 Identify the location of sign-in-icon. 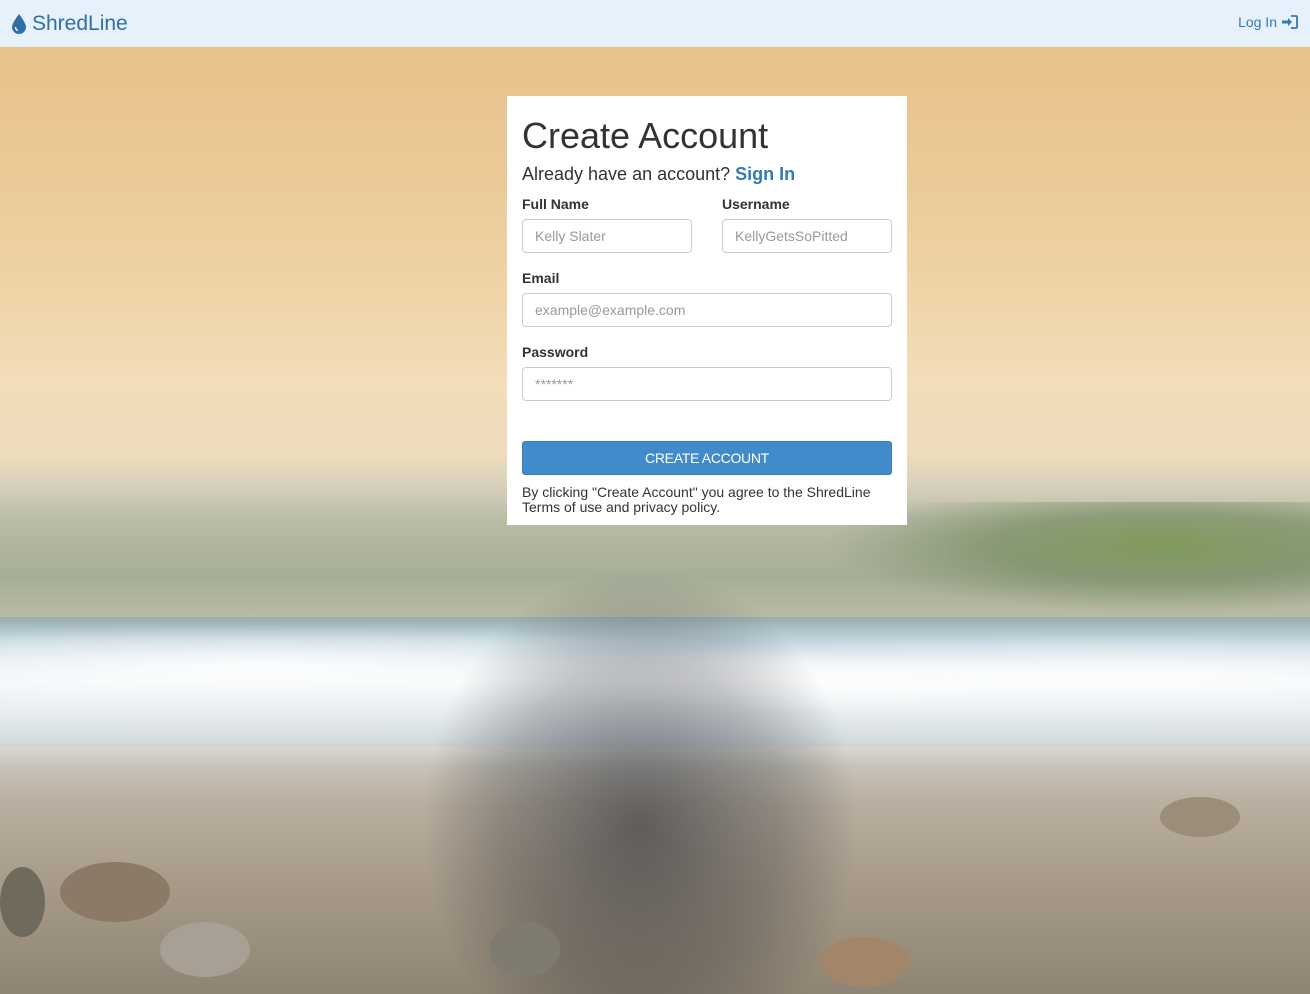
(1290, 22).